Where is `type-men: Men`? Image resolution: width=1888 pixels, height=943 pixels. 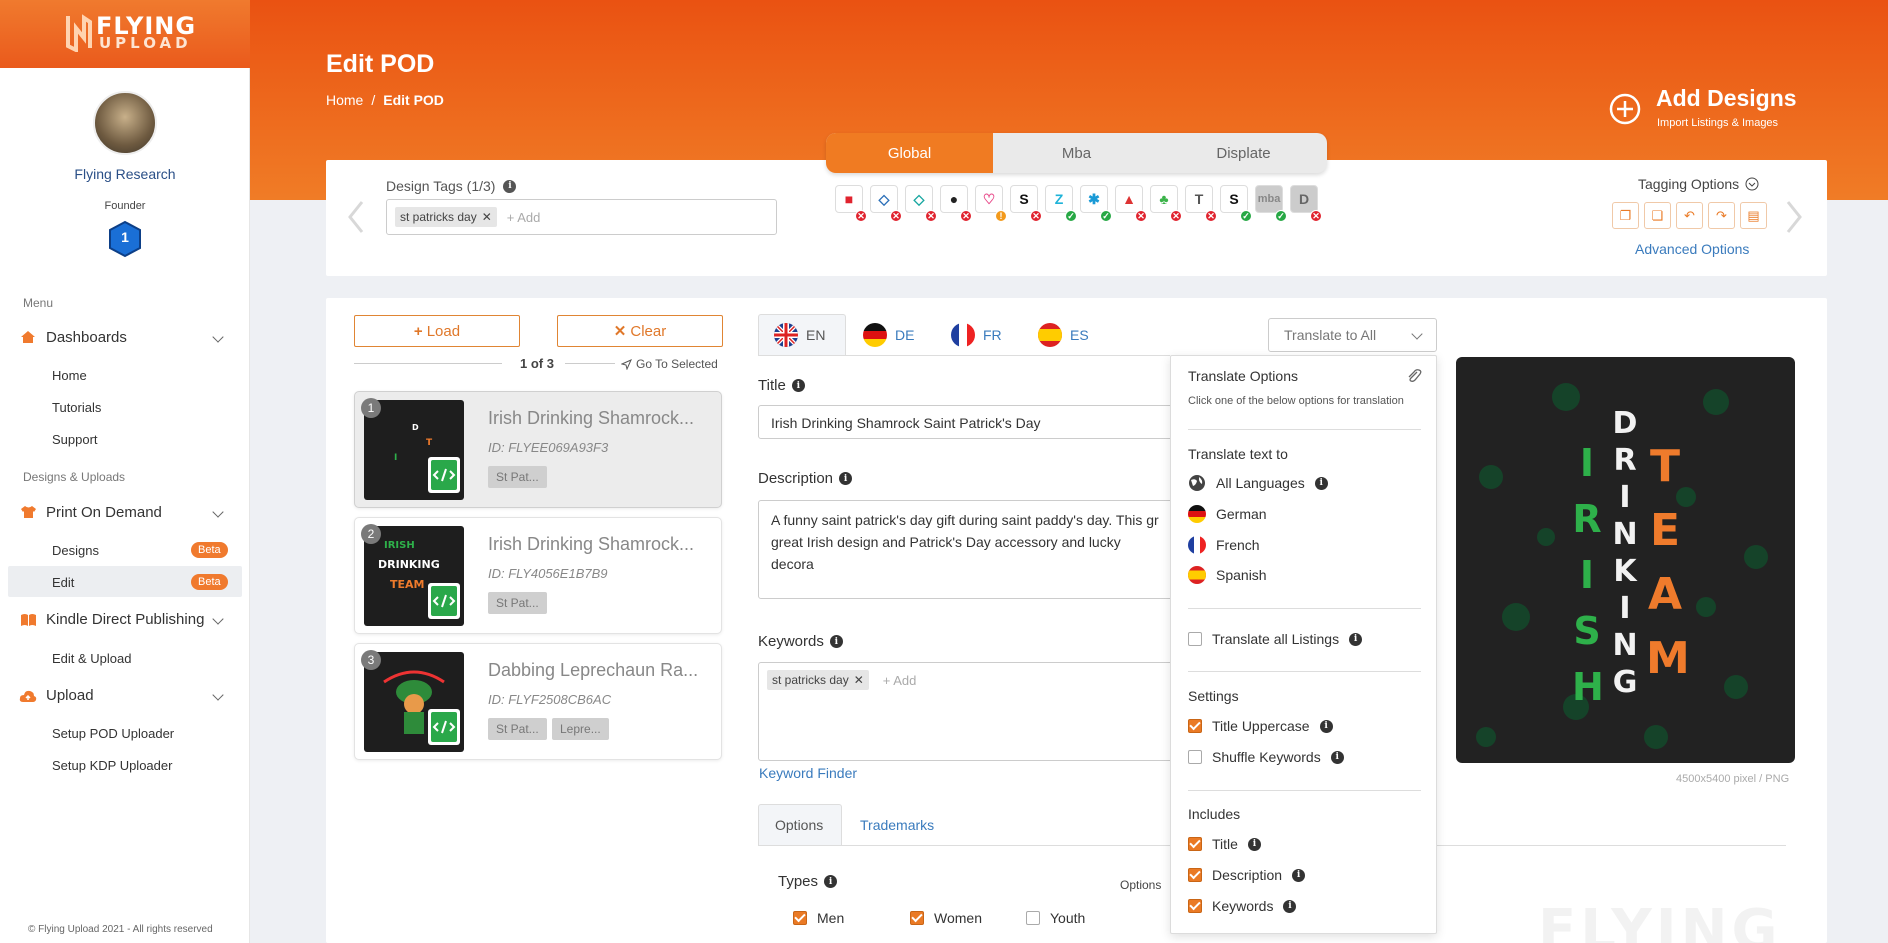
type-men: Men is located at coordinates (818, 918).